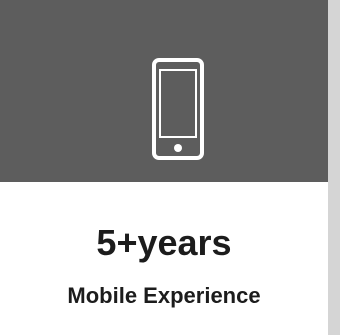 This screenshot has width=340, height=335. Describe the element at coordinates (164, 242) in the screenshot. I see `experience-value: 5+years` at that location.